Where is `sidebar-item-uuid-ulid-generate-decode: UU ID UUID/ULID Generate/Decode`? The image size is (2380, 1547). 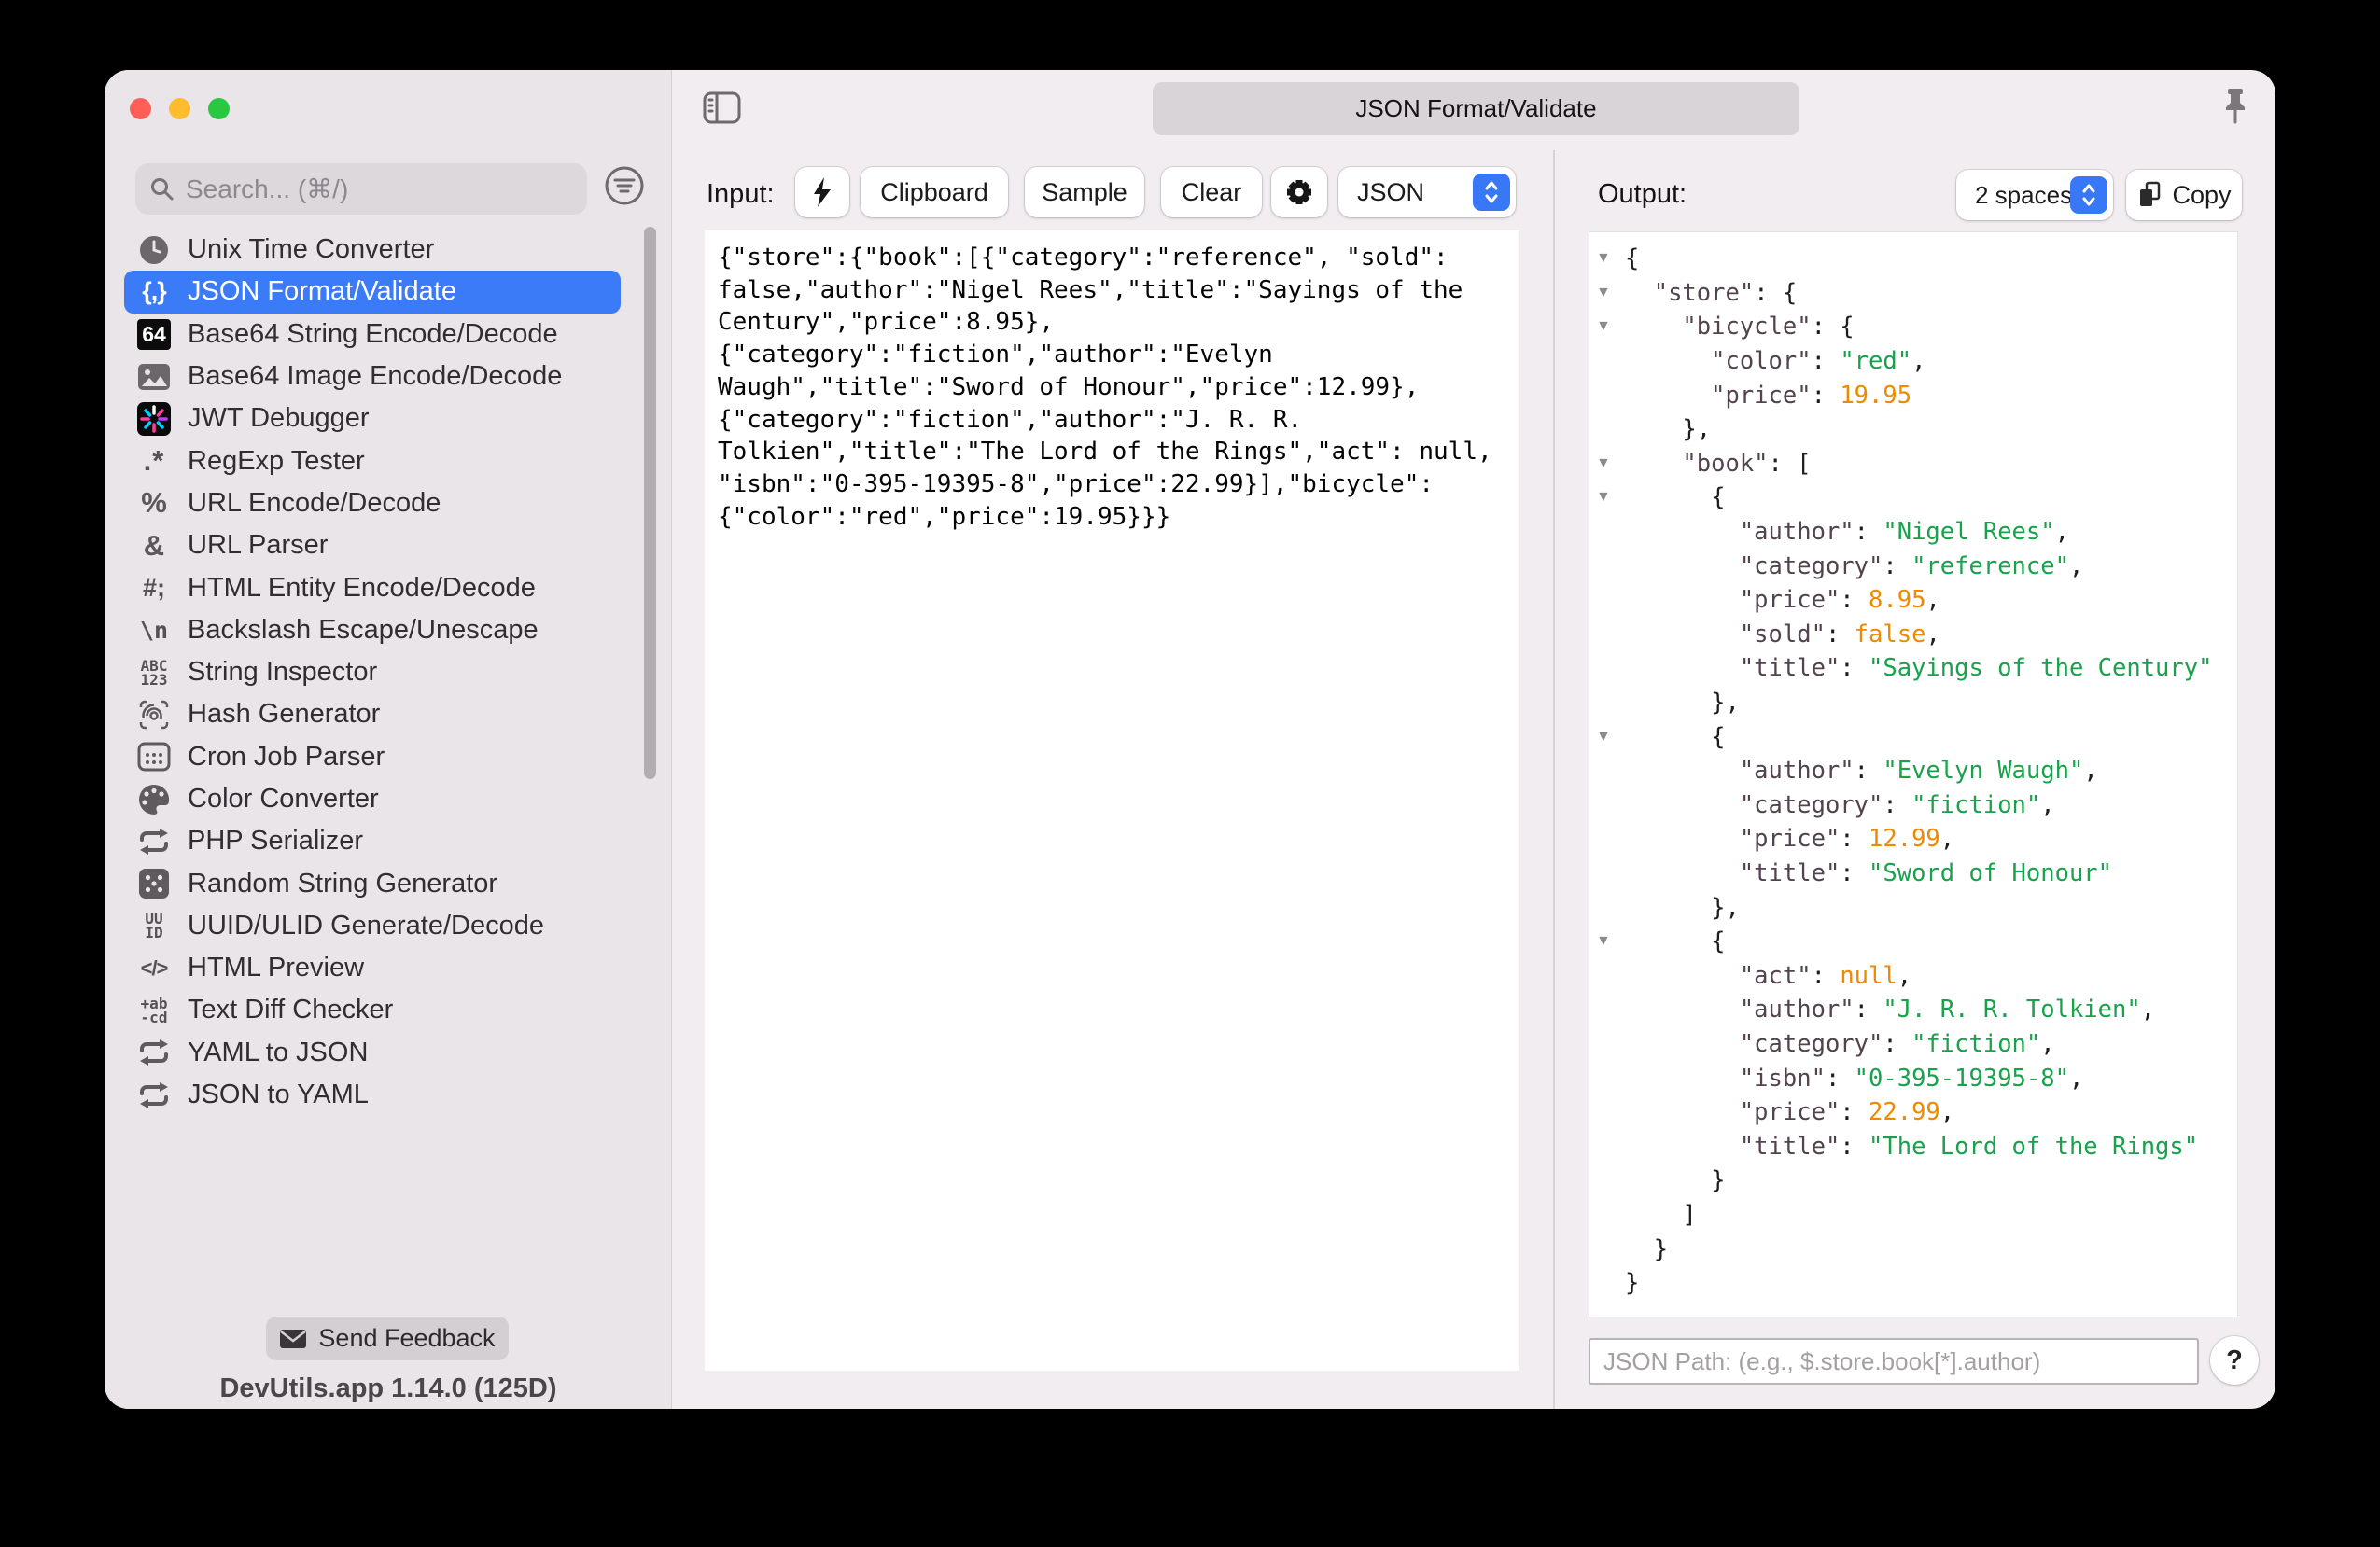
sidebar-item-uuid-ulid-generate-decode: UU ID UUID/ULID Generate/Decode is located at coordinates (372, 926).